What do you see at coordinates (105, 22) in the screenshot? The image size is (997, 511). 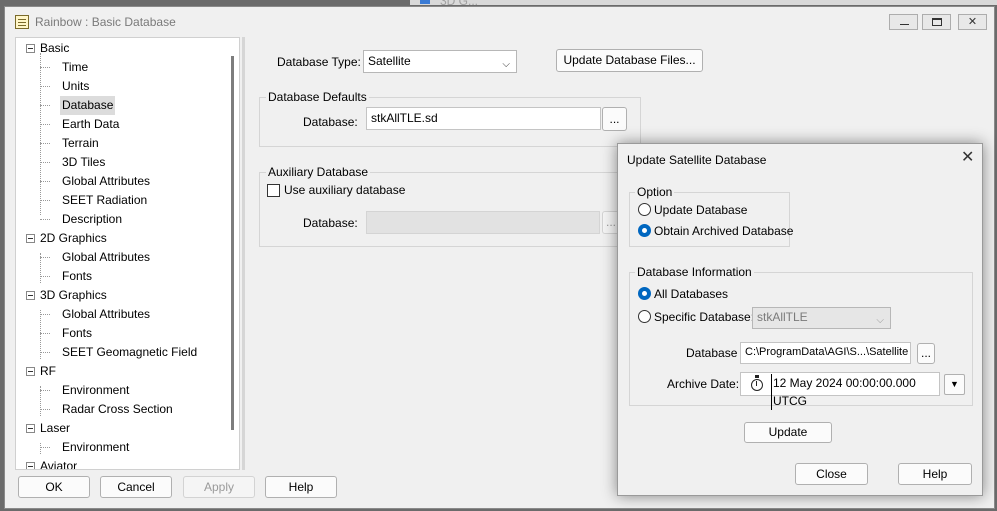 I see `window-title: Rainbow : Basic Database` at bounding box center [105, 22].